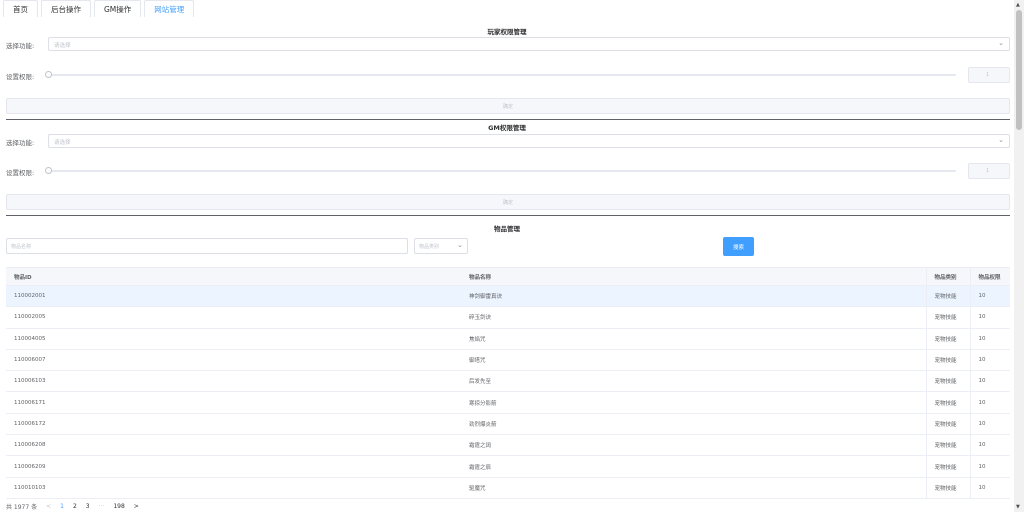  Describe the element at coordinates (20, 8) in the screenshot. I see `tab-home: 首页` at that location.